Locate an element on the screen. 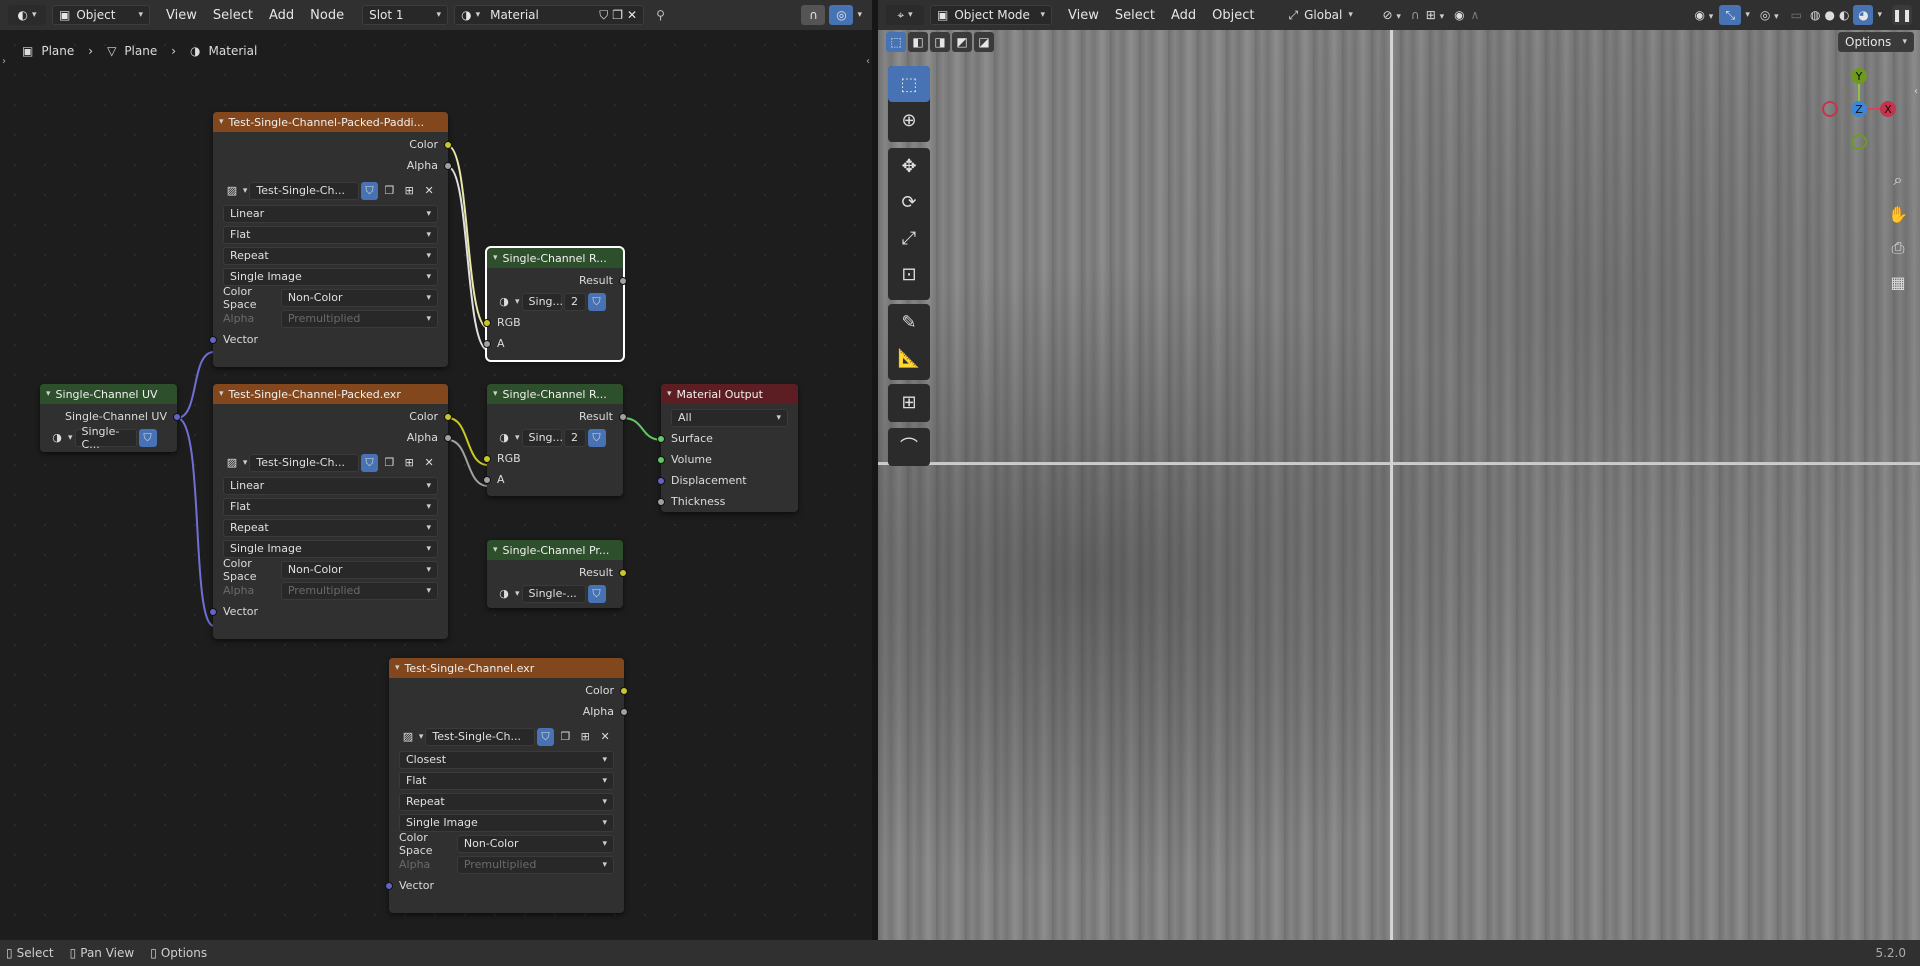  pivot-icon: ⊘ ▾ is located at coordinates (1391, 15).